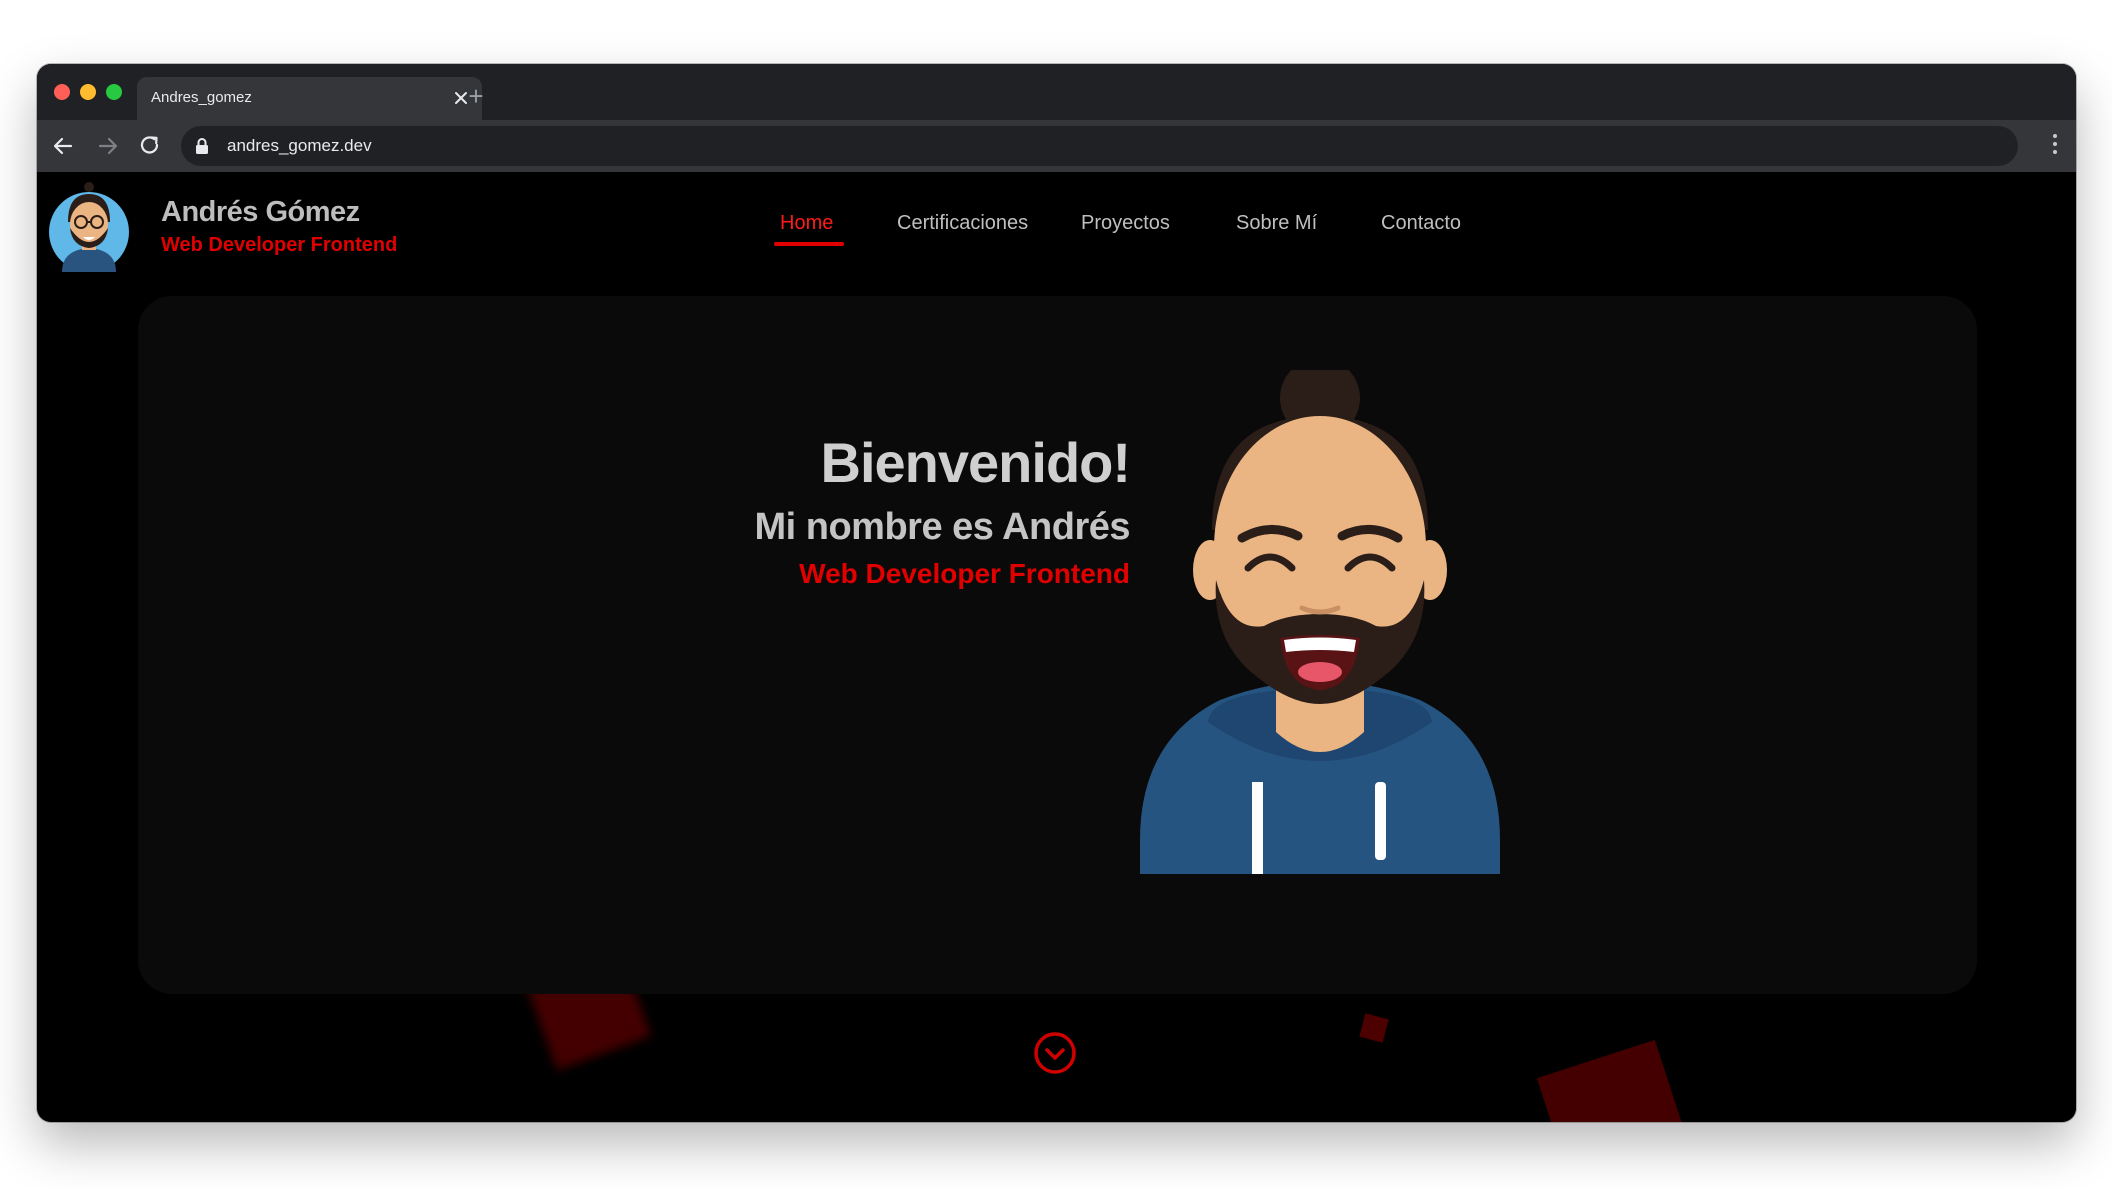  Describe the element at coordinates (150, 146) in the screenshot. I see `reload-icon` at that location.